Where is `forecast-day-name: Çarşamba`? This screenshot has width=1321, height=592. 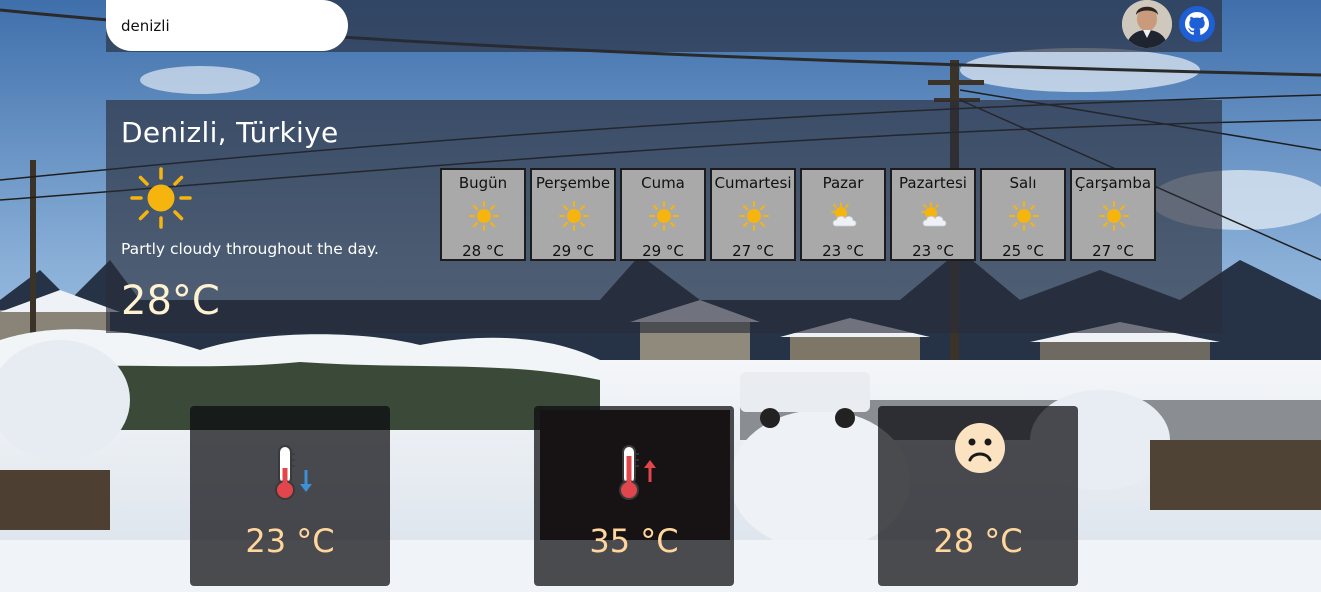
forecast-day-name: Çarşamba is located at coordinates (1113, 183).